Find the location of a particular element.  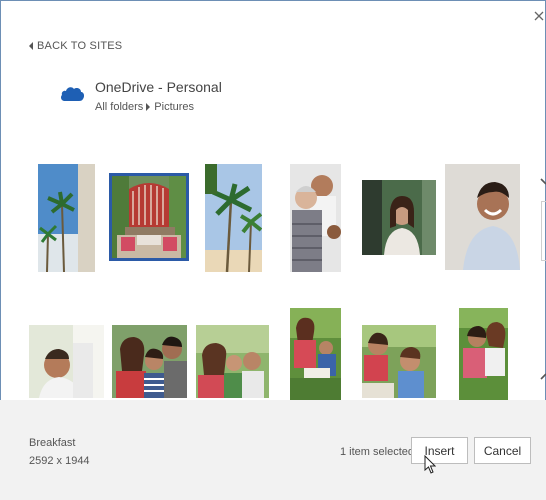

breadcrumb-all-folders: All folders is located at coordinates (119, 107).